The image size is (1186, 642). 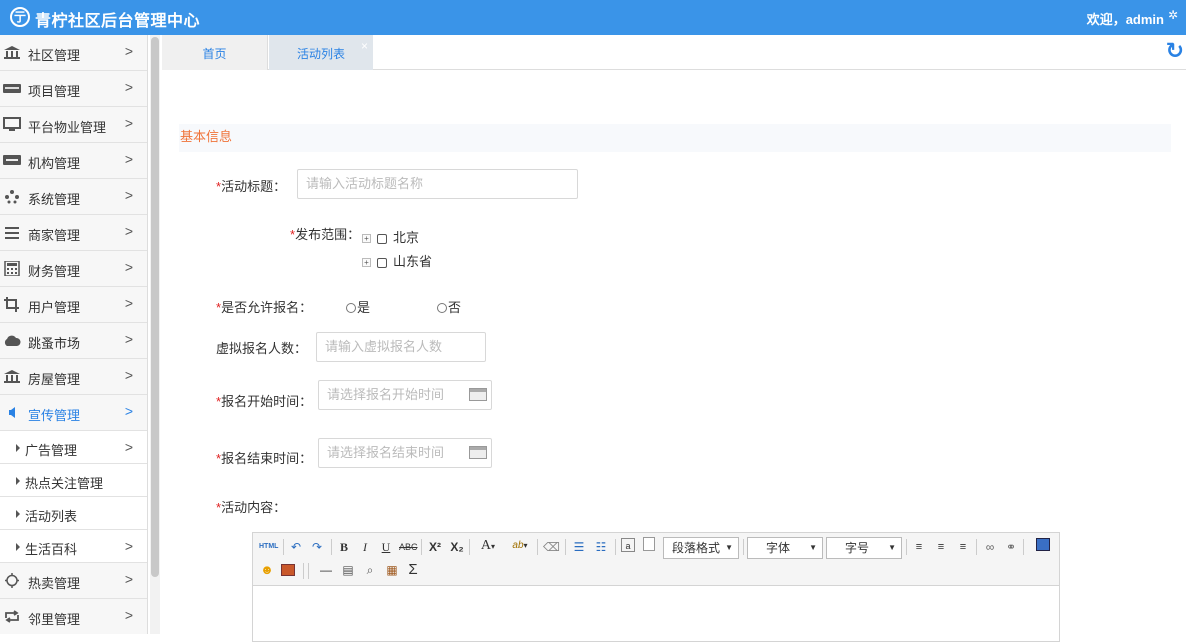 I want to click on select-value: 段落格式, so click(x=696, y=548).